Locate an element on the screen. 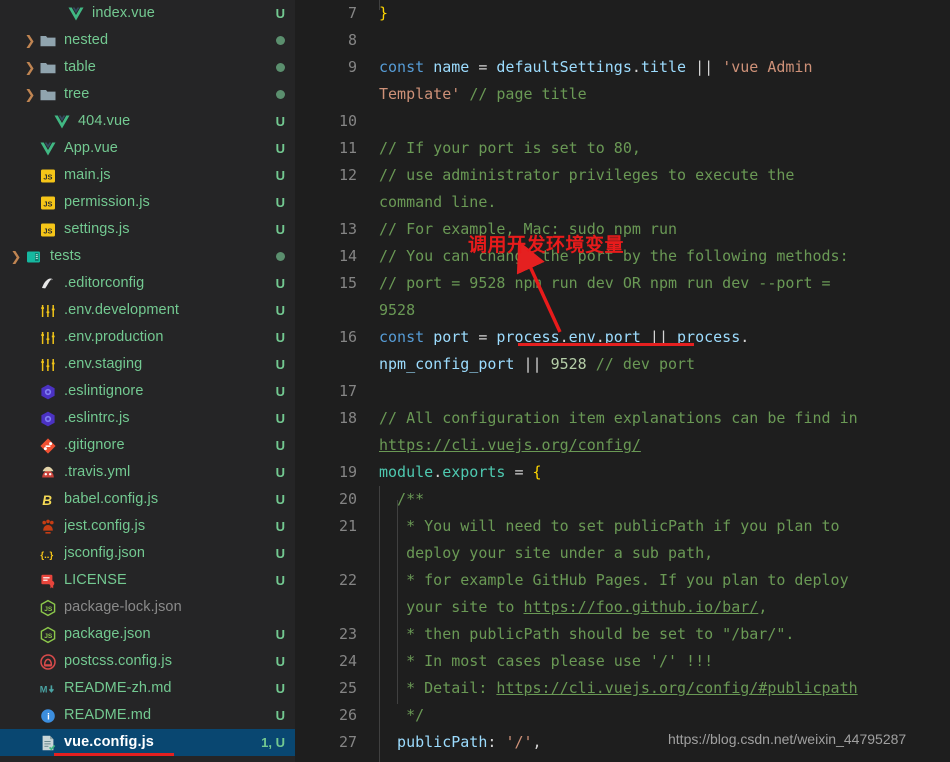 The image size is (950, 762). jest-icon is located at coordinates (48, 526).